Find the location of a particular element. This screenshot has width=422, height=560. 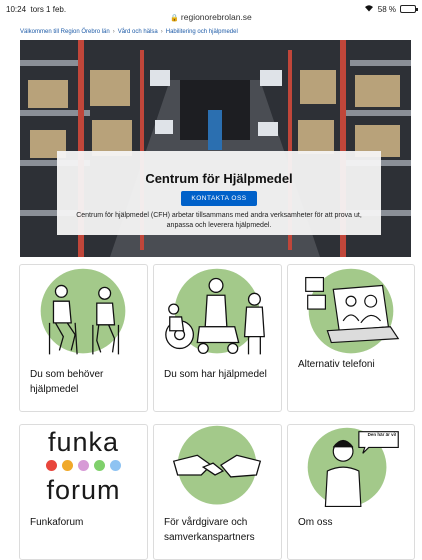

card-alt-telephony: Alternativ telefoni is located at coordinates (351, 338).